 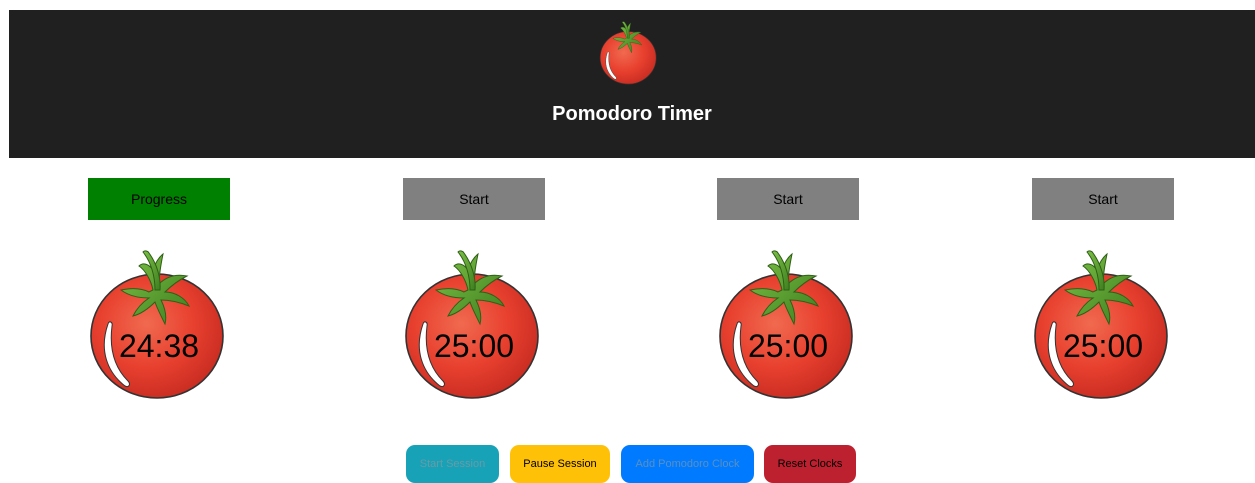 What do you see at coordinates (810, 464) in the screenshot?
I see `reset-clocks-button: Reset Clocks` at bounding box center [810, 464].